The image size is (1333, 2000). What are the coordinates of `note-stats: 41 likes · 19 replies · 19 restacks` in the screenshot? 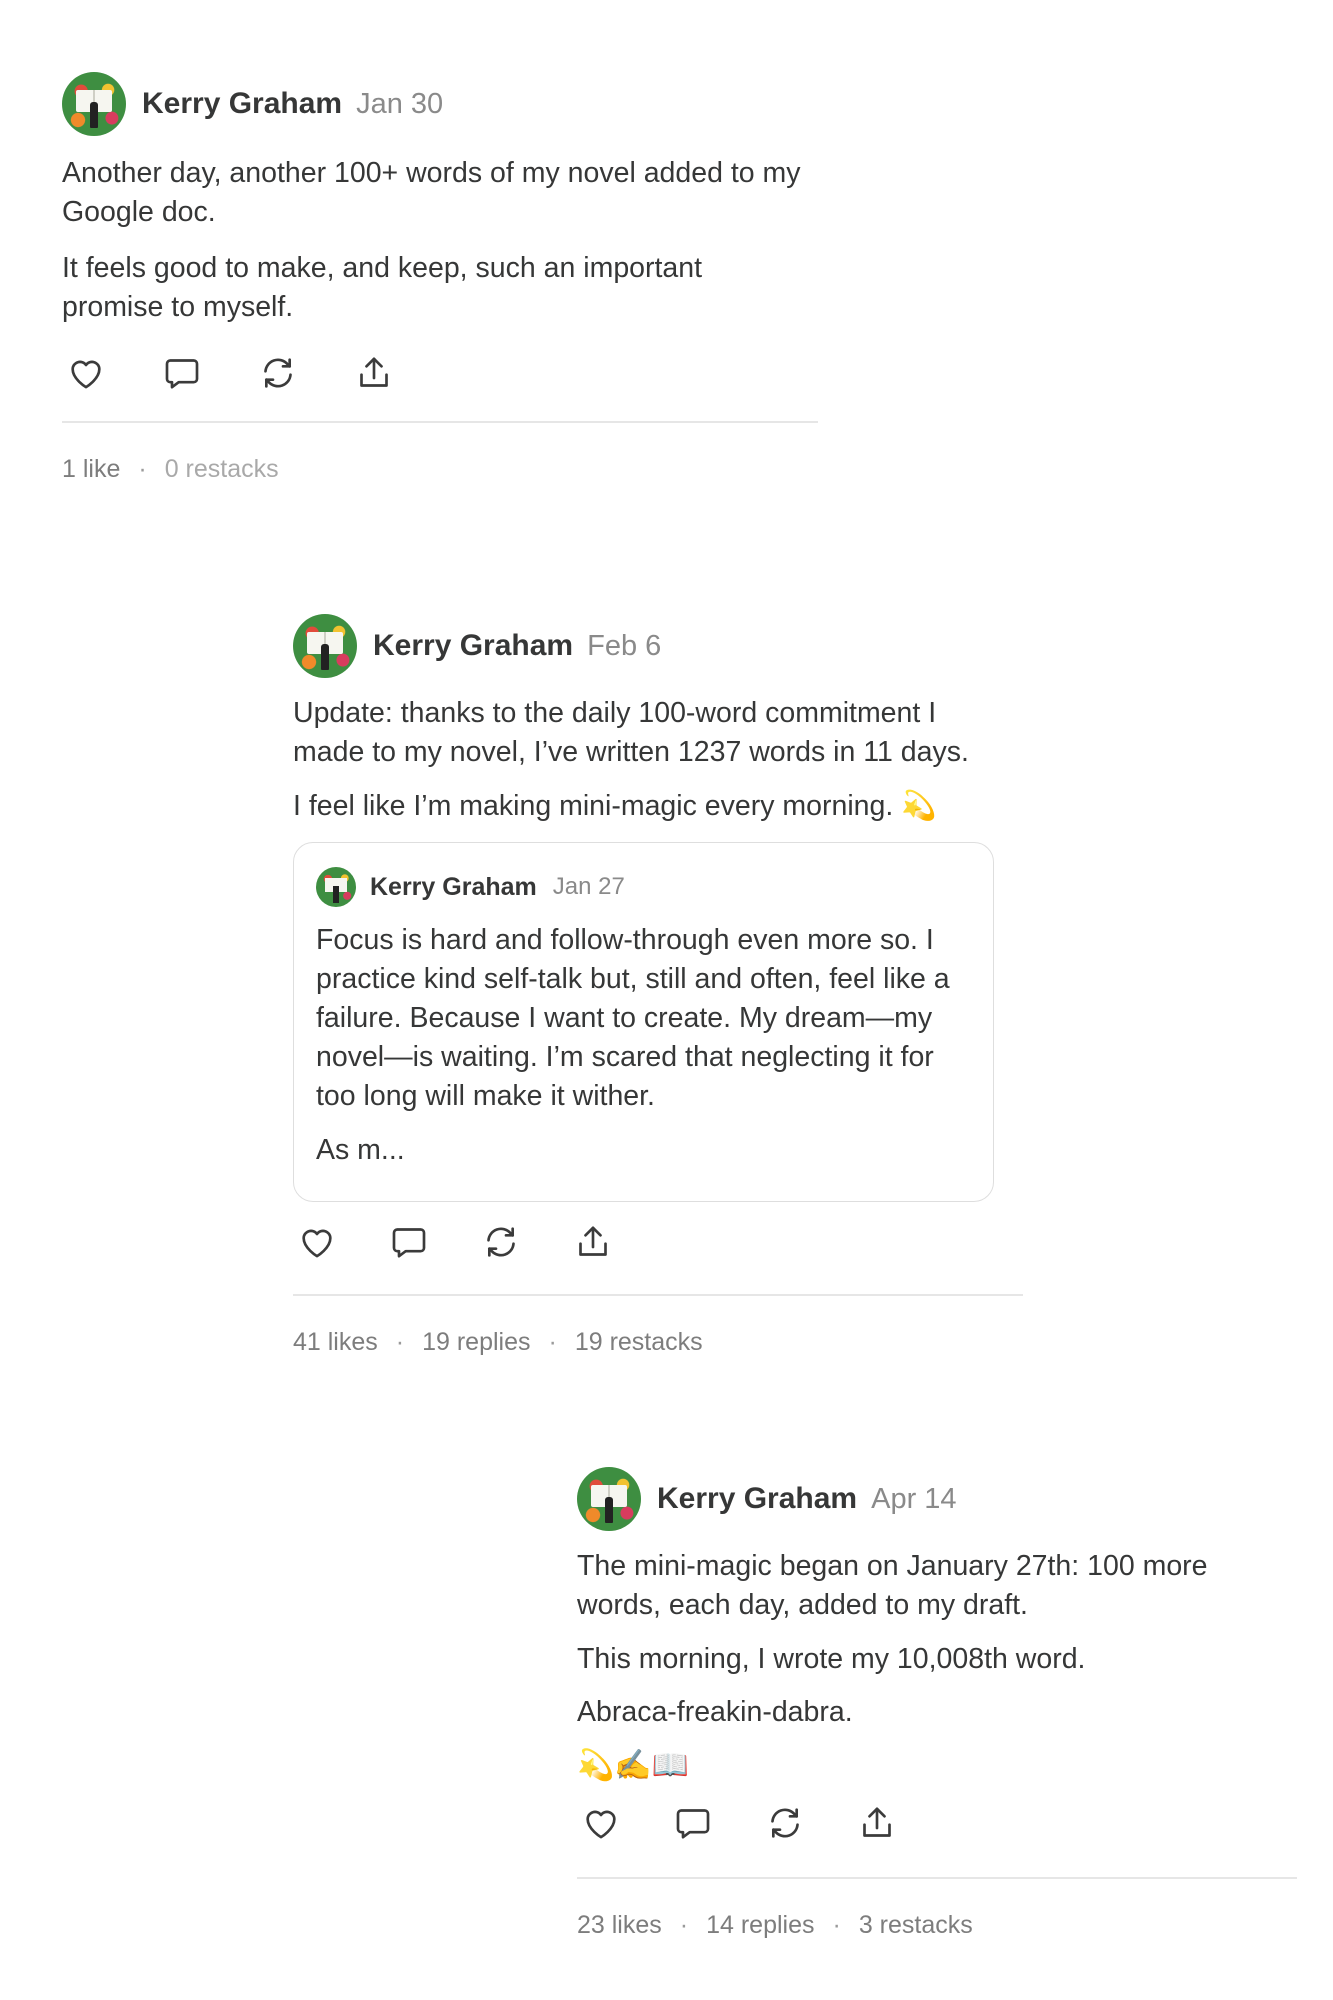 It's located at (663, 1342).